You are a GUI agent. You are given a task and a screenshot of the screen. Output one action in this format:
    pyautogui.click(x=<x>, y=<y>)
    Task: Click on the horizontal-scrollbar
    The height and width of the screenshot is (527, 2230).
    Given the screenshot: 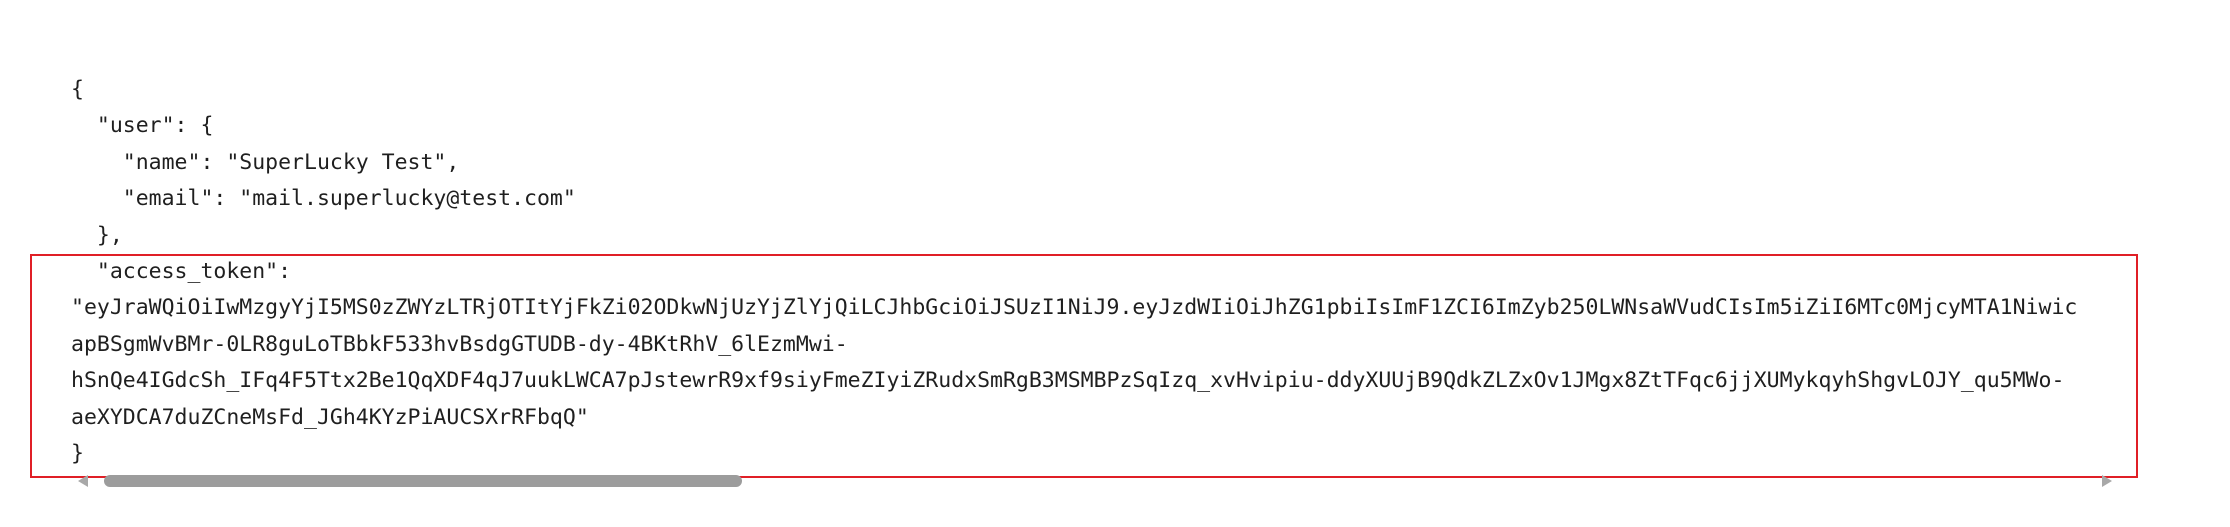 What is the action you would take?
    pyautogui.click(x=1095, y=481)
    